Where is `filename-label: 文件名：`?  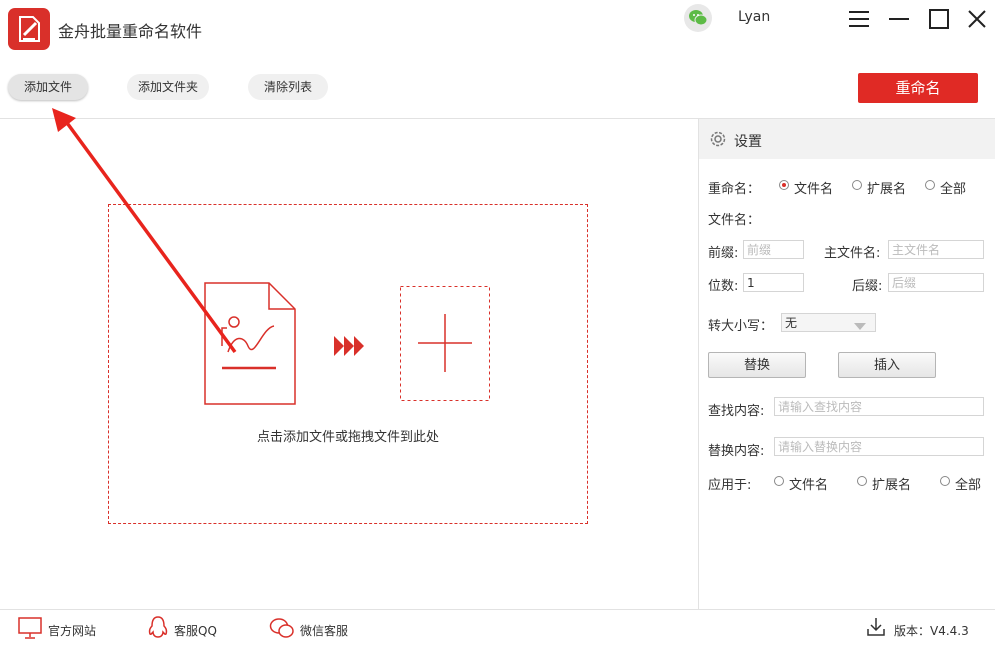 filename-label: 文件名： is located at coordinates (734, 220).